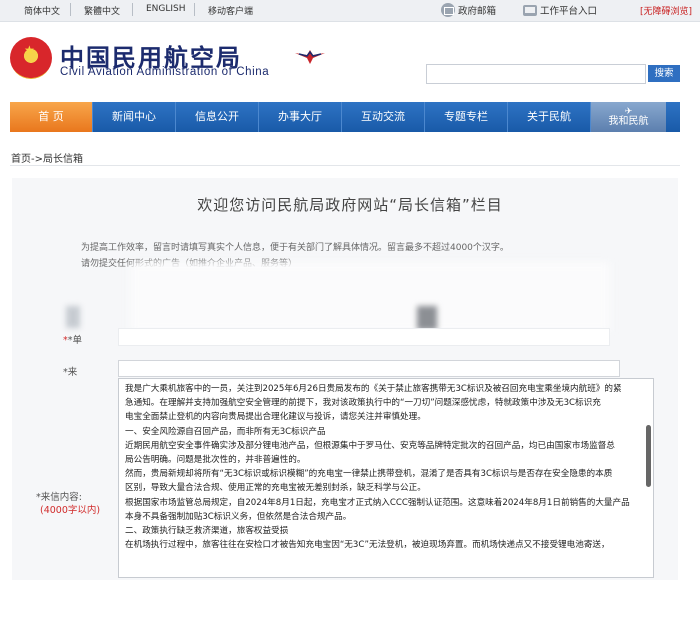  What do you see at coordinates (530, 10) in the screenshot?
I see `monitor-icon` at bounding box center [530, 10].